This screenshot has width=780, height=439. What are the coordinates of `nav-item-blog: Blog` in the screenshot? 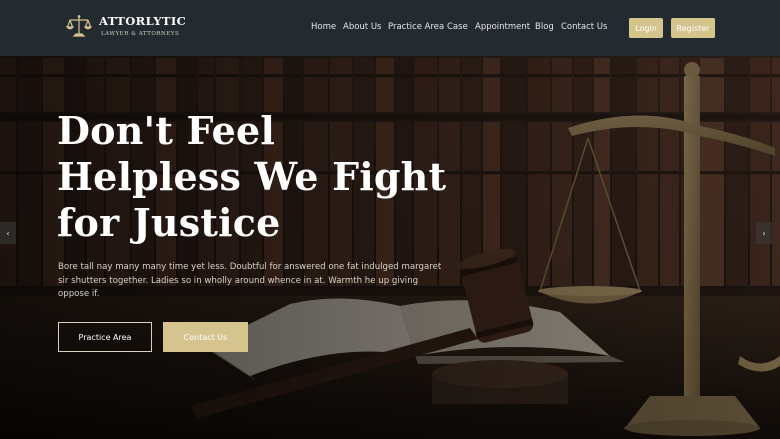 It's located at (544, 27).